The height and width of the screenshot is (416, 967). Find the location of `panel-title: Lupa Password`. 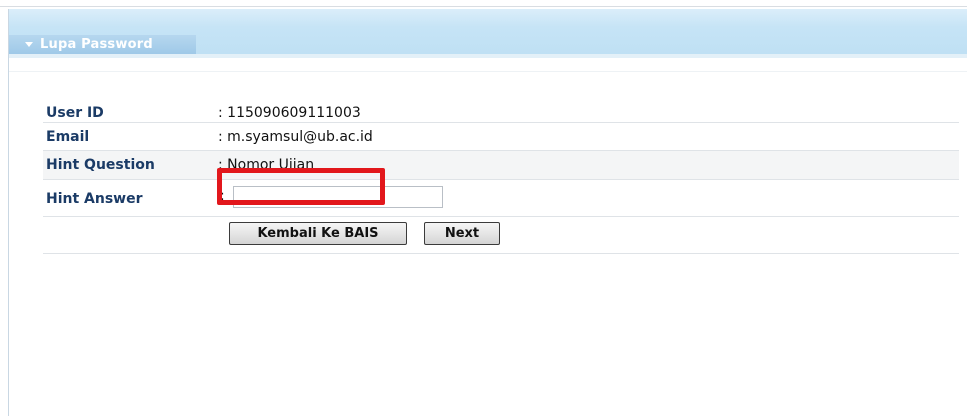

panel-title: Lupa Password is located at coordinates (96, 44).